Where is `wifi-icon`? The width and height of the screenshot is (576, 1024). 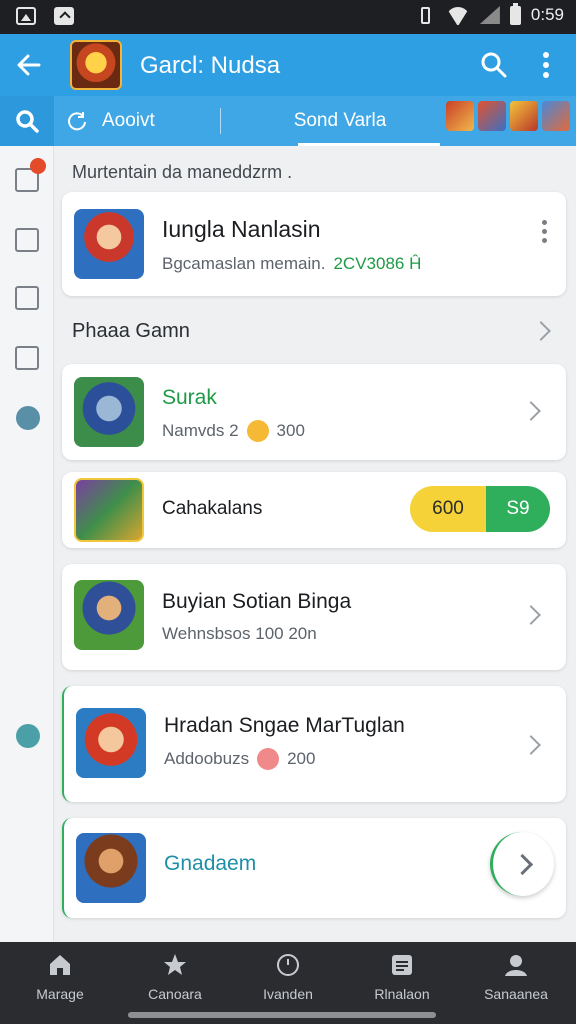 wifi-icon is located at coordinates (458, 15).